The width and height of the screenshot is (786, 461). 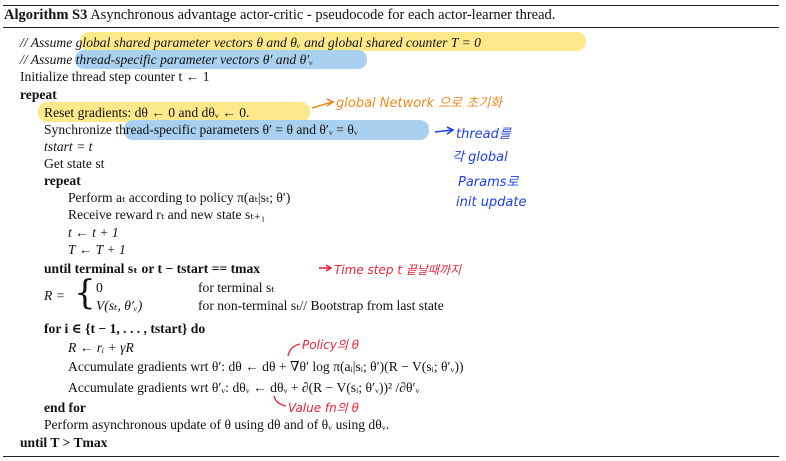 What do you see at coordinates (294, 350) in the screenshot?
I see `arrow-policy` at bounding box center [294, 350].